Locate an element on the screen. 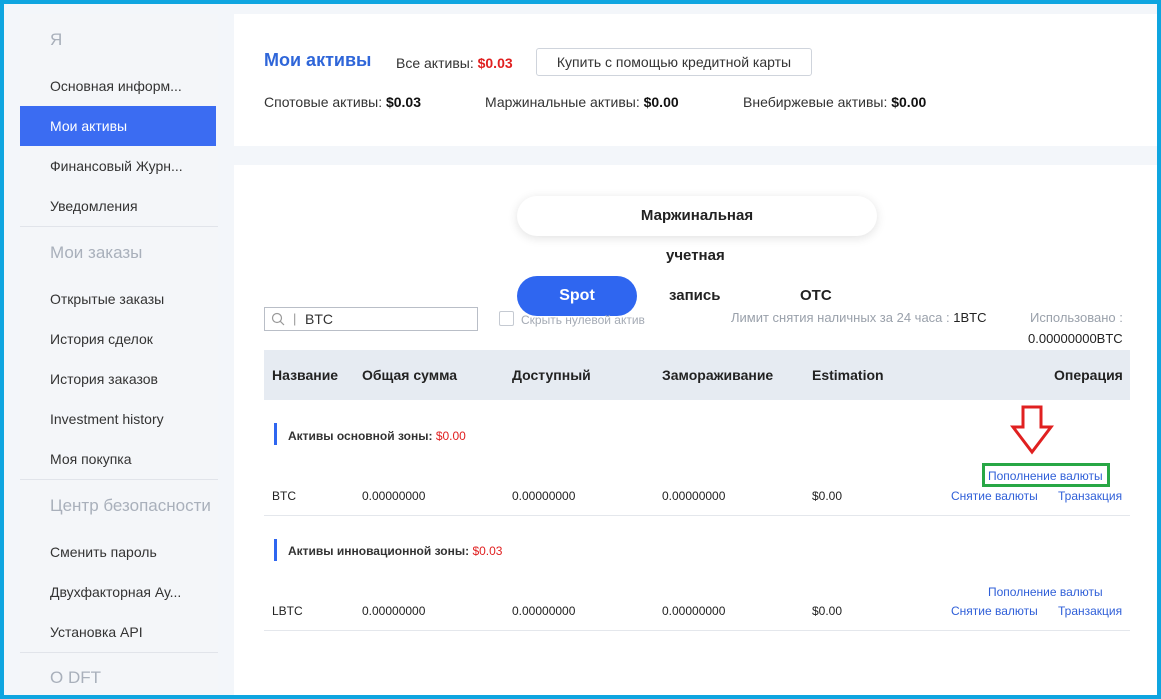  tab-otc: OTC is located at coordinates (816, 295).